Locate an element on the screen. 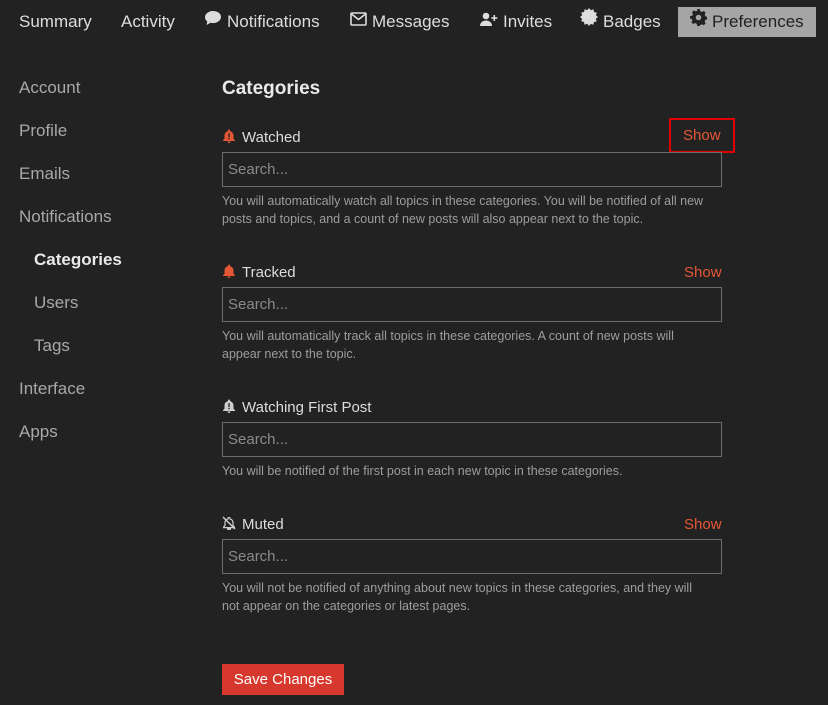 This screenshot has height=705, width=828. nav-notifications: Notifications is located at coordinates (262, 22).